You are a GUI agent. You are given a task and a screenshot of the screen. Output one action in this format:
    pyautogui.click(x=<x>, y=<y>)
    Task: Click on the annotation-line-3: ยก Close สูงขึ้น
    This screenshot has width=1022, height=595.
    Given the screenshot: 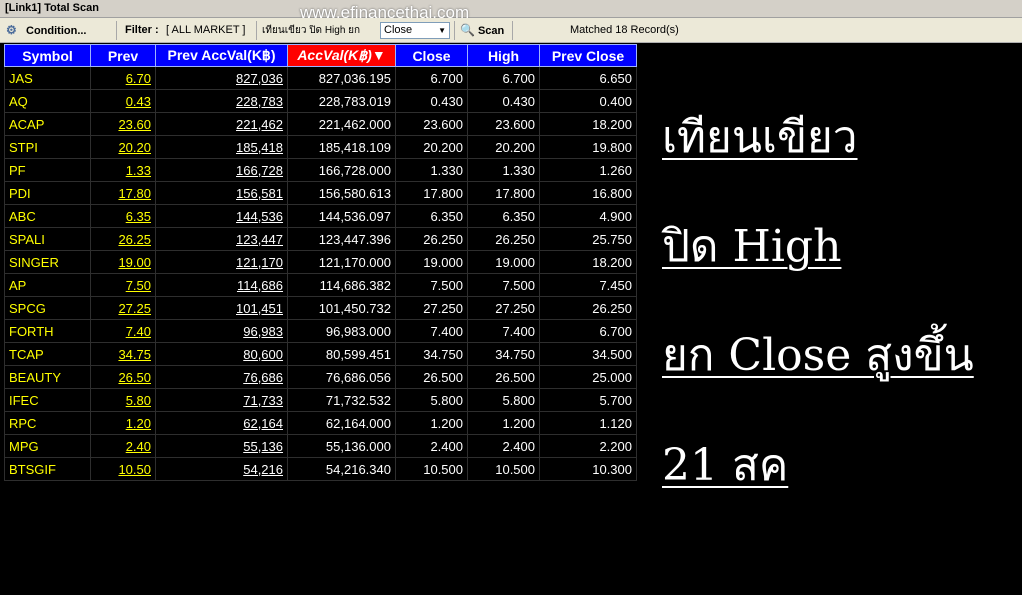 What is the action you would take?
    pyautogui.click(x=818, y=355)
    